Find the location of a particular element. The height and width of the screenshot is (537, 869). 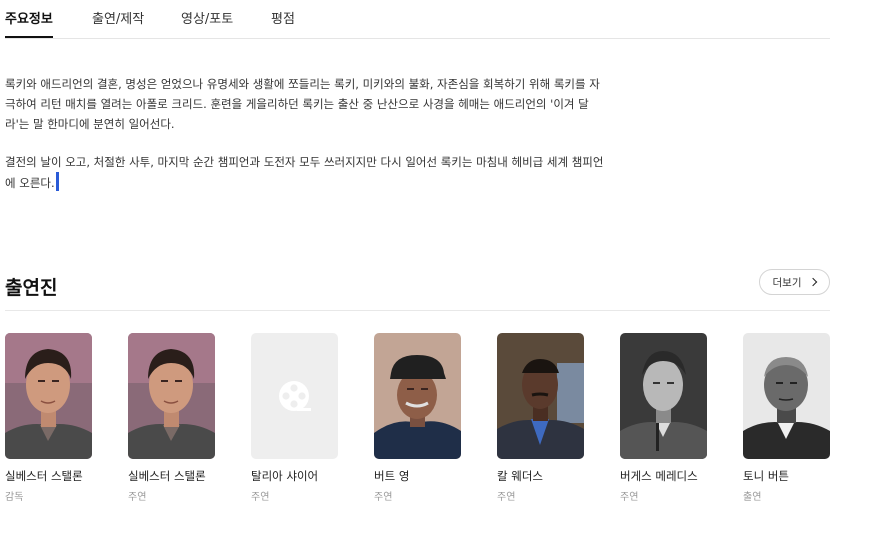

tab-ratings: 평점 is located at coordinates (283, 23).